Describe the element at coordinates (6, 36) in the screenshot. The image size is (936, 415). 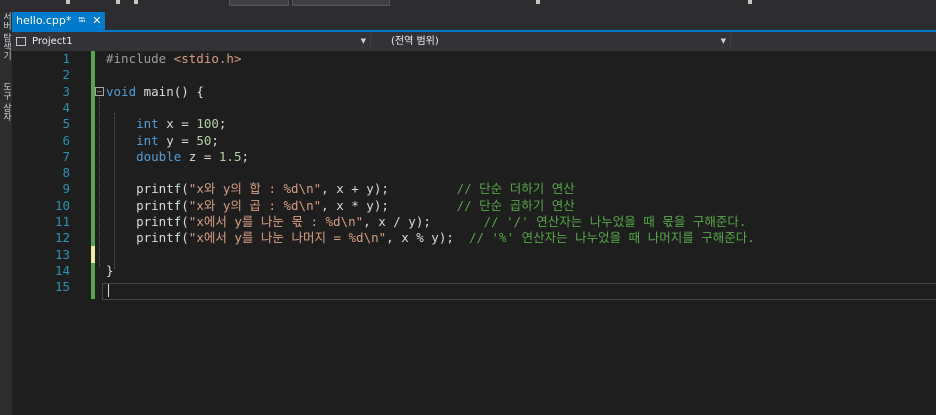
I see `server-explorer-tab: 서버 탐색기` at that location.